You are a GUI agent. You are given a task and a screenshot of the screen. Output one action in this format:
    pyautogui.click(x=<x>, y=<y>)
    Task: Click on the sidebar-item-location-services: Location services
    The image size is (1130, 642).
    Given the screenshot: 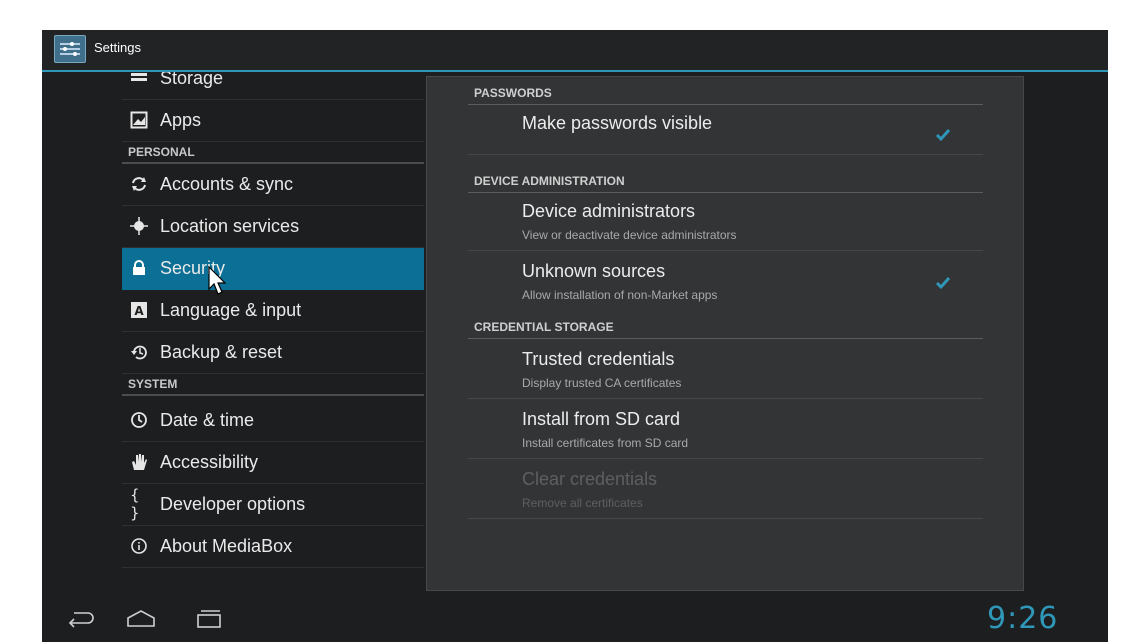 What is the action you would take?
    pyautogui.click(x=273, y=227)
    